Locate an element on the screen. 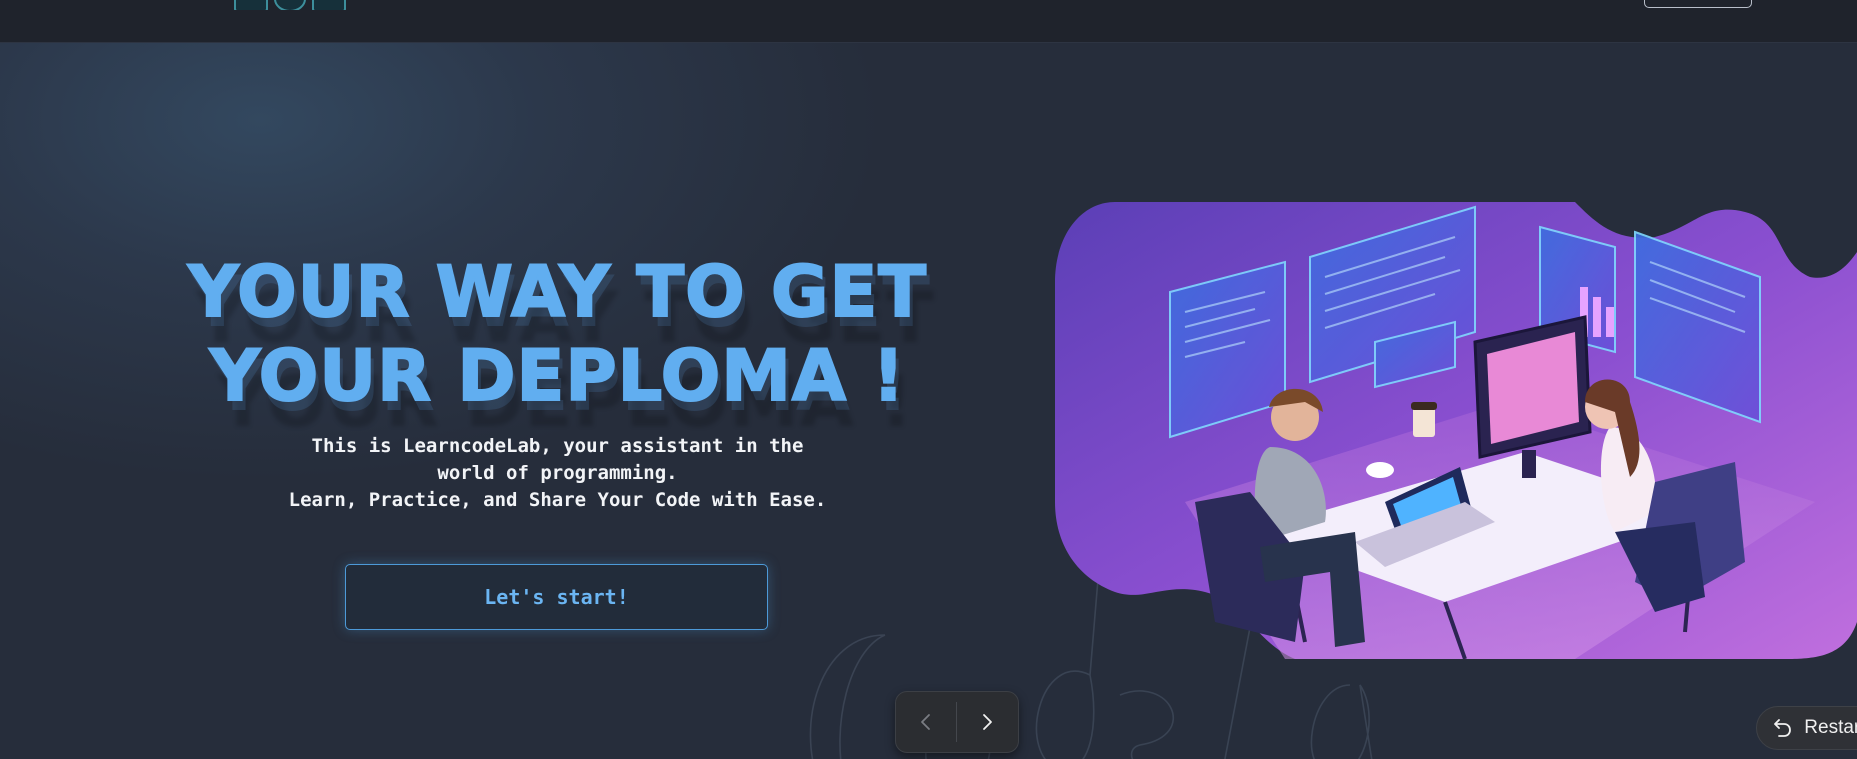 The image size is (1857, 759). logo-mark-left is located at coordinates (251, 5).